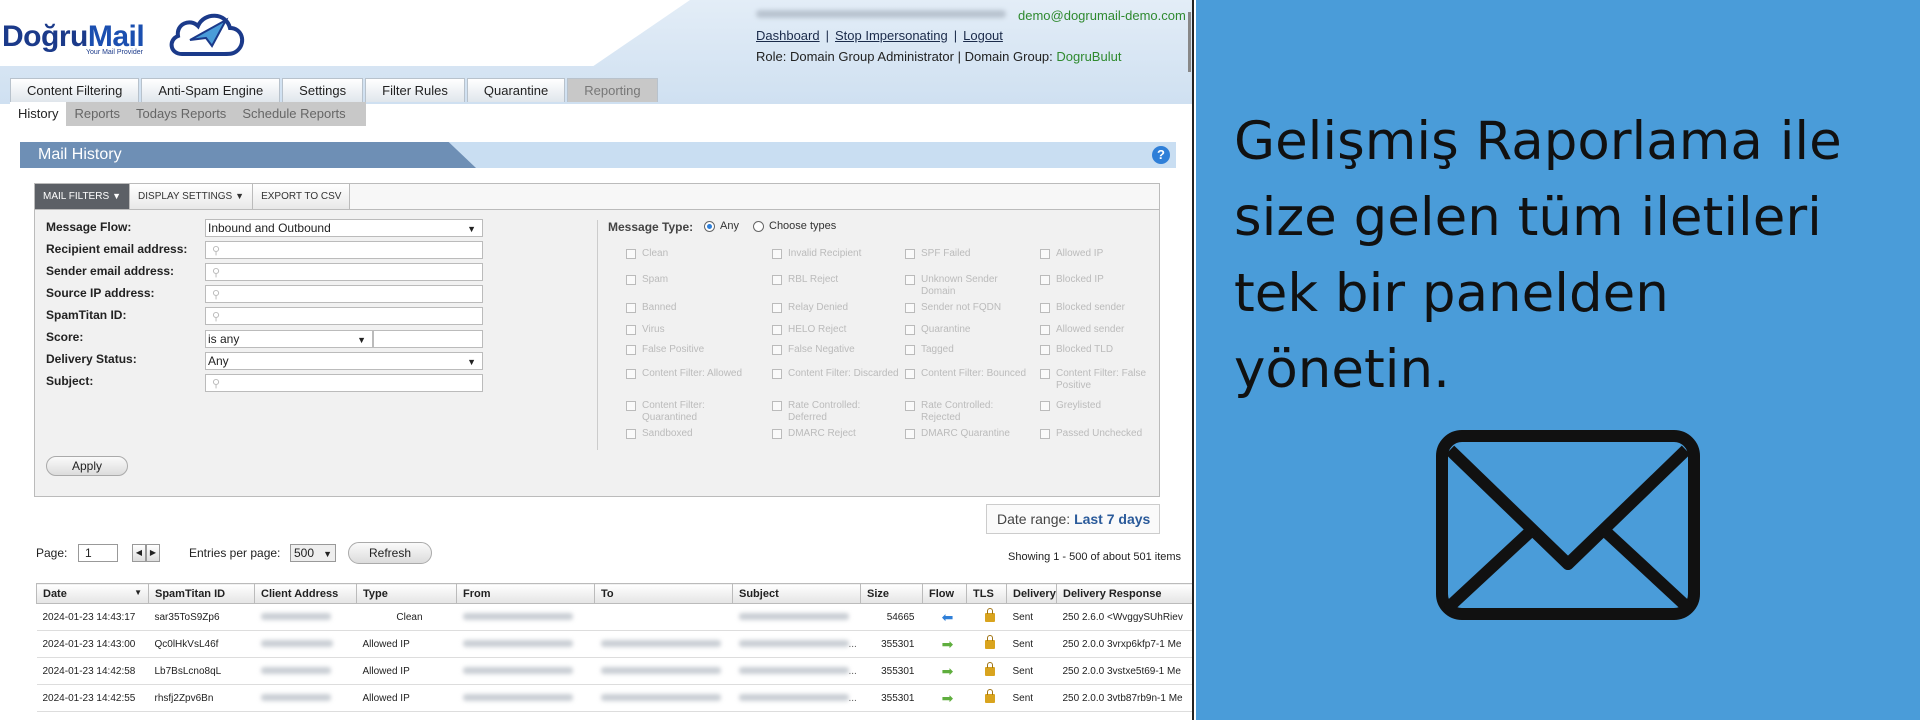 Image resolution: width=1920 pixels, height=720 pixels. I want to click on message-type-checkbox: Rate Controlled: Deferred, so click(836, 412).